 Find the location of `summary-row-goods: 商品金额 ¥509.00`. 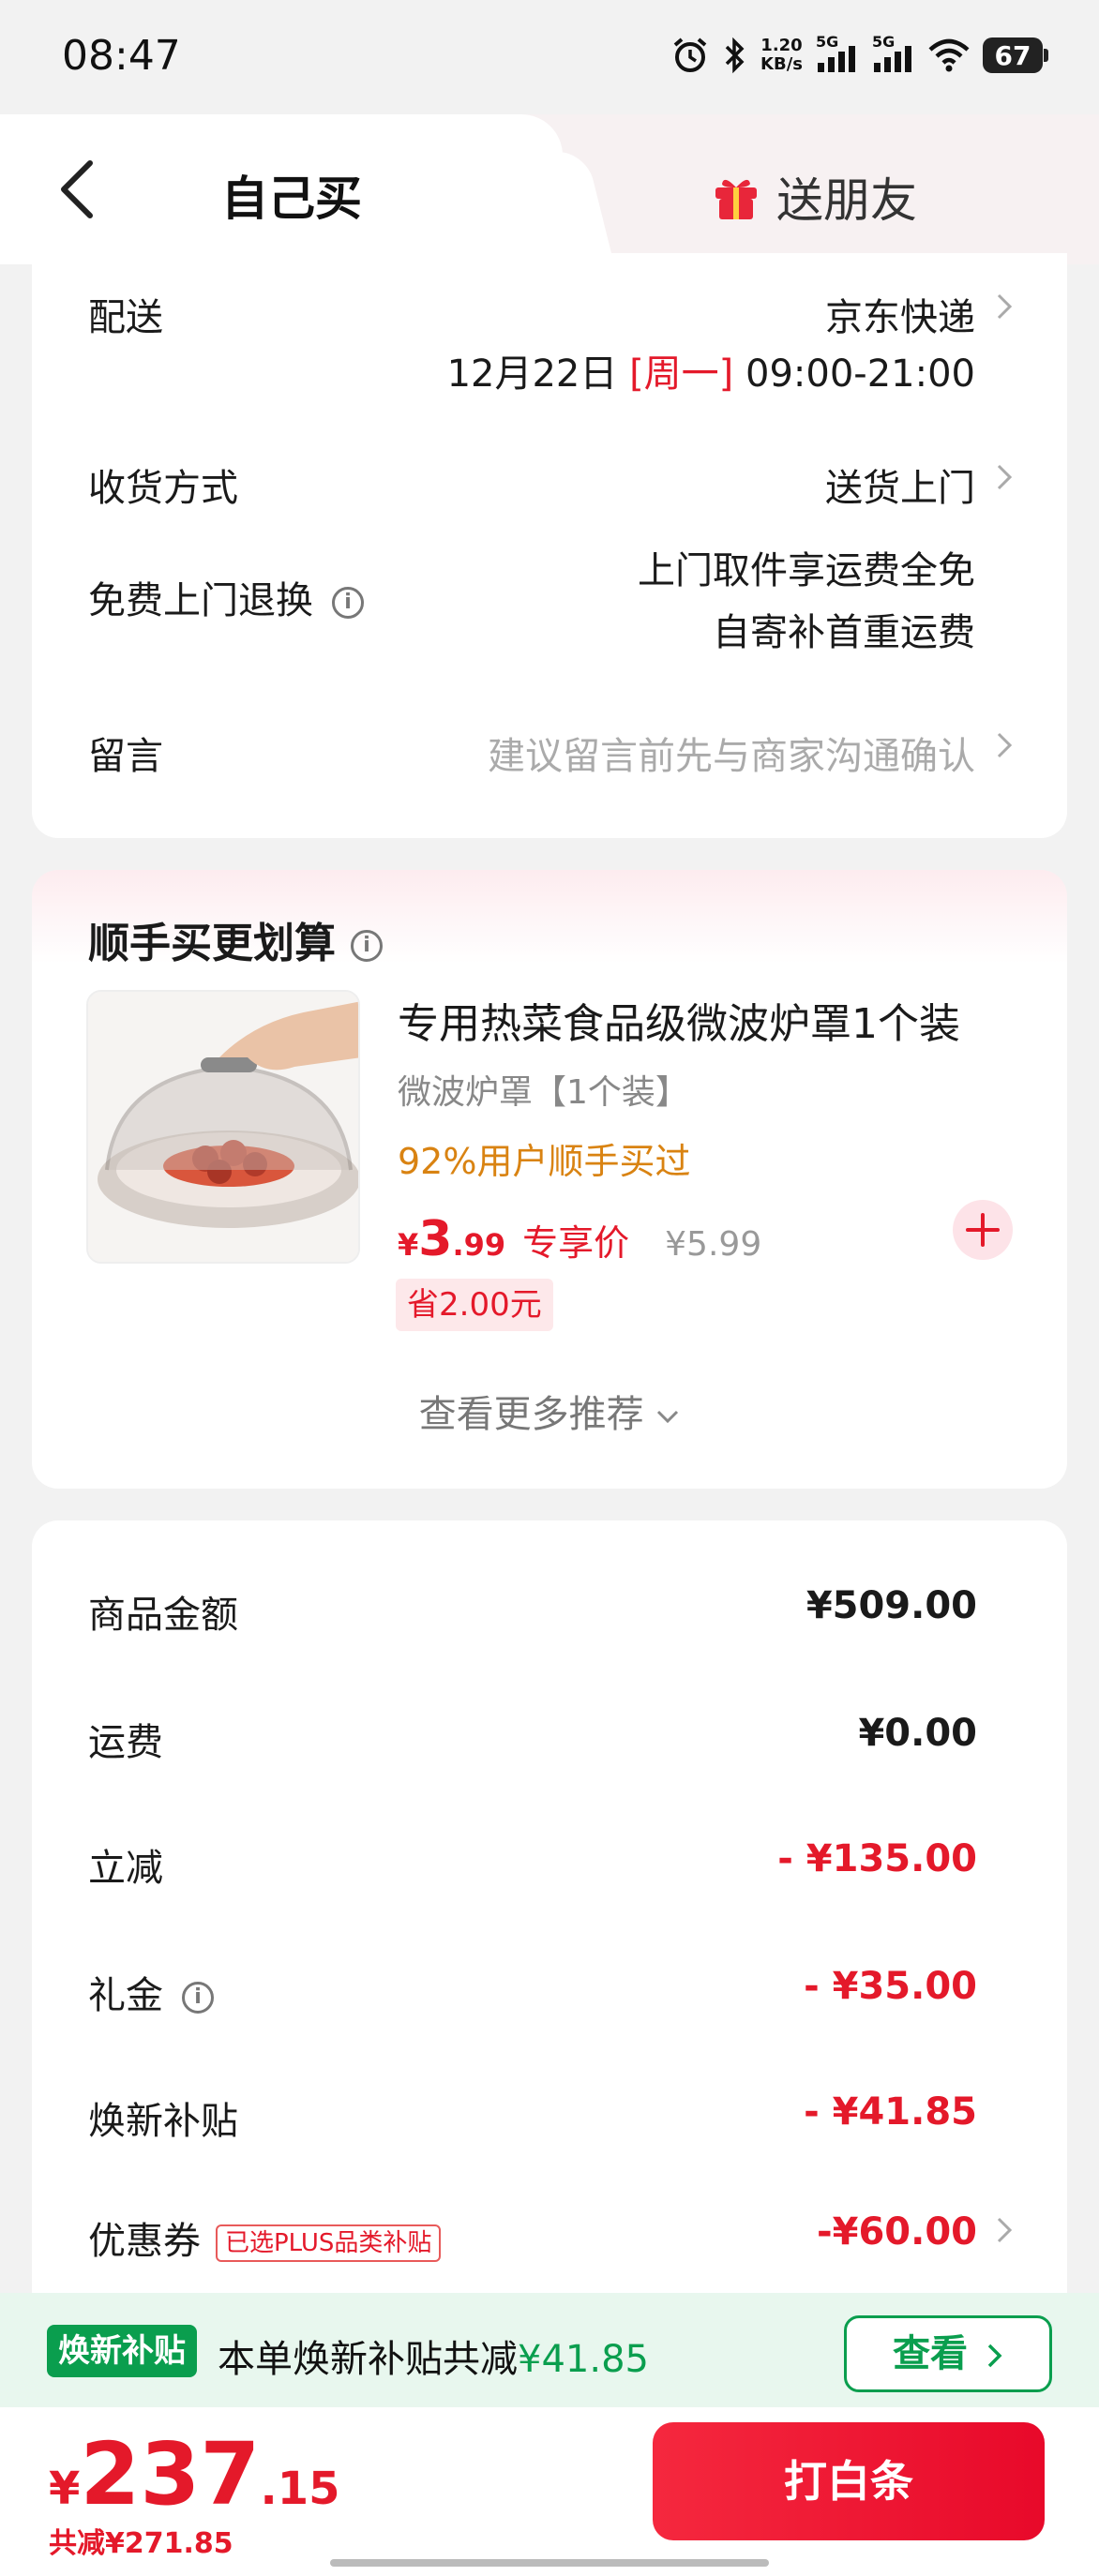

summary-row-goods: 商品金额 ¥509.00 is located at coordinates (549, 1612).